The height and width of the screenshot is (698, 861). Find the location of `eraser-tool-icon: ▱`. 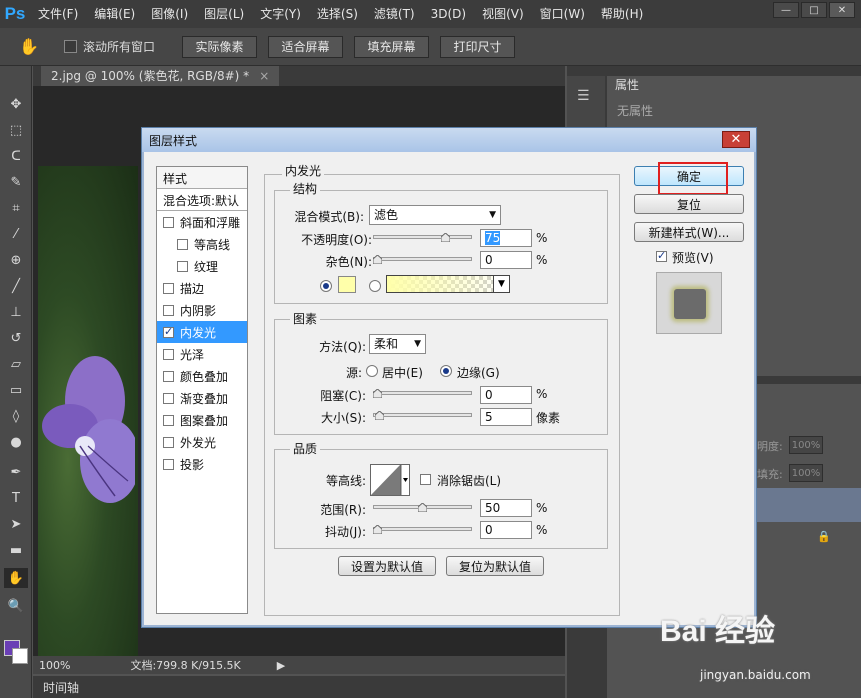

eraser-tool-icon: ▱ is located at coordinates (16, 364).